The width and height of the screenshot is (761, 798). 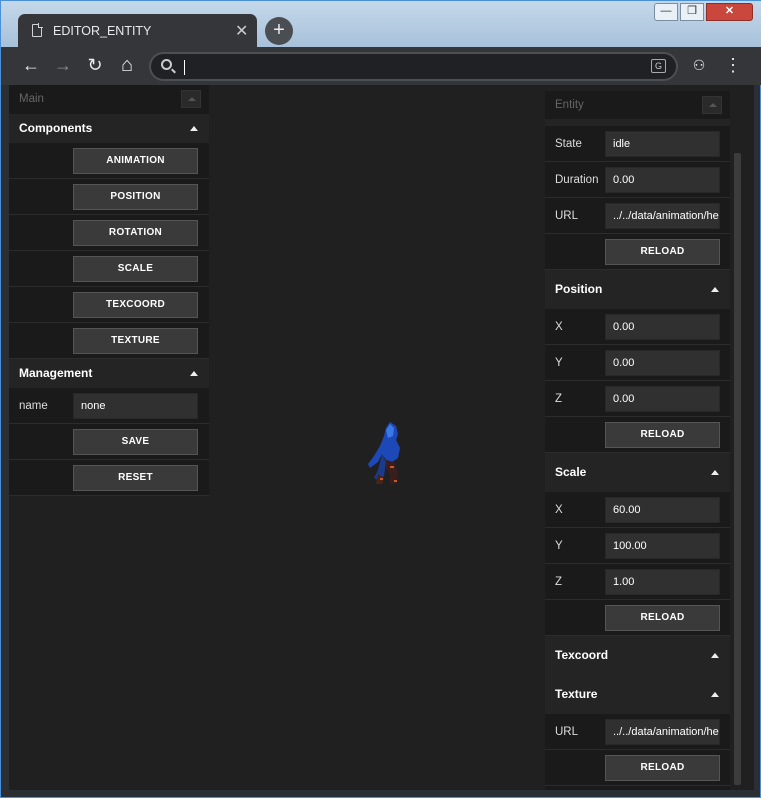 I want to click on title-bar: EDITOR_ENTITY ✕ + — ❐ ✕, so click(x=381, y=24).